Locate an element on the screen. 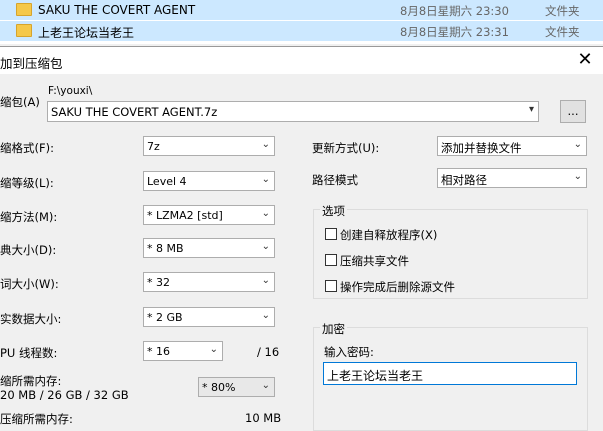  shared-files-checkbox is located at coordinates (331, 260).